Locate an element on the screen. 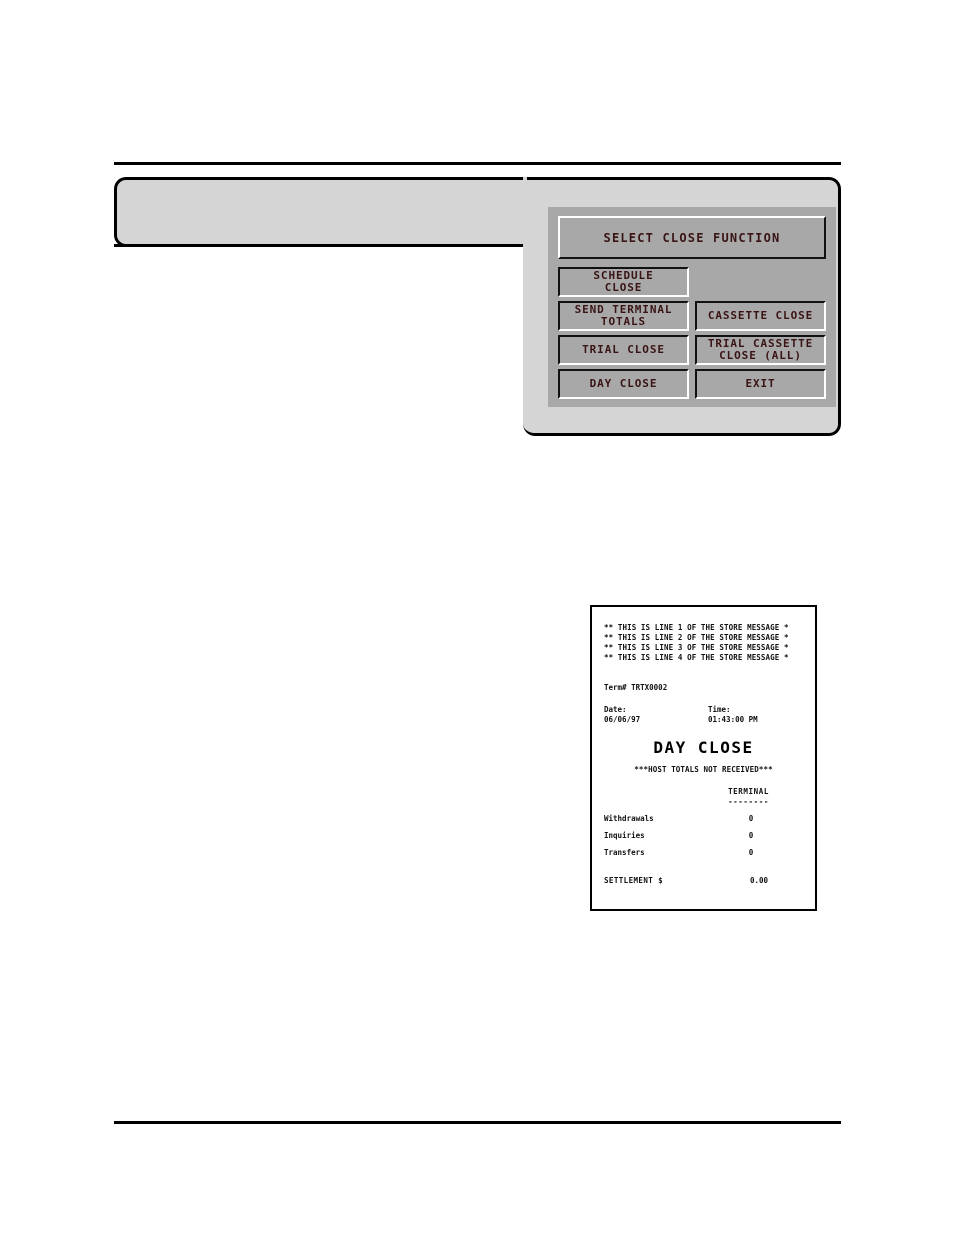 This screenshot has height=1235, width=954. atm-screen-title: SELECT CLOSE FUNCTION is located at coordinates (692, 237).